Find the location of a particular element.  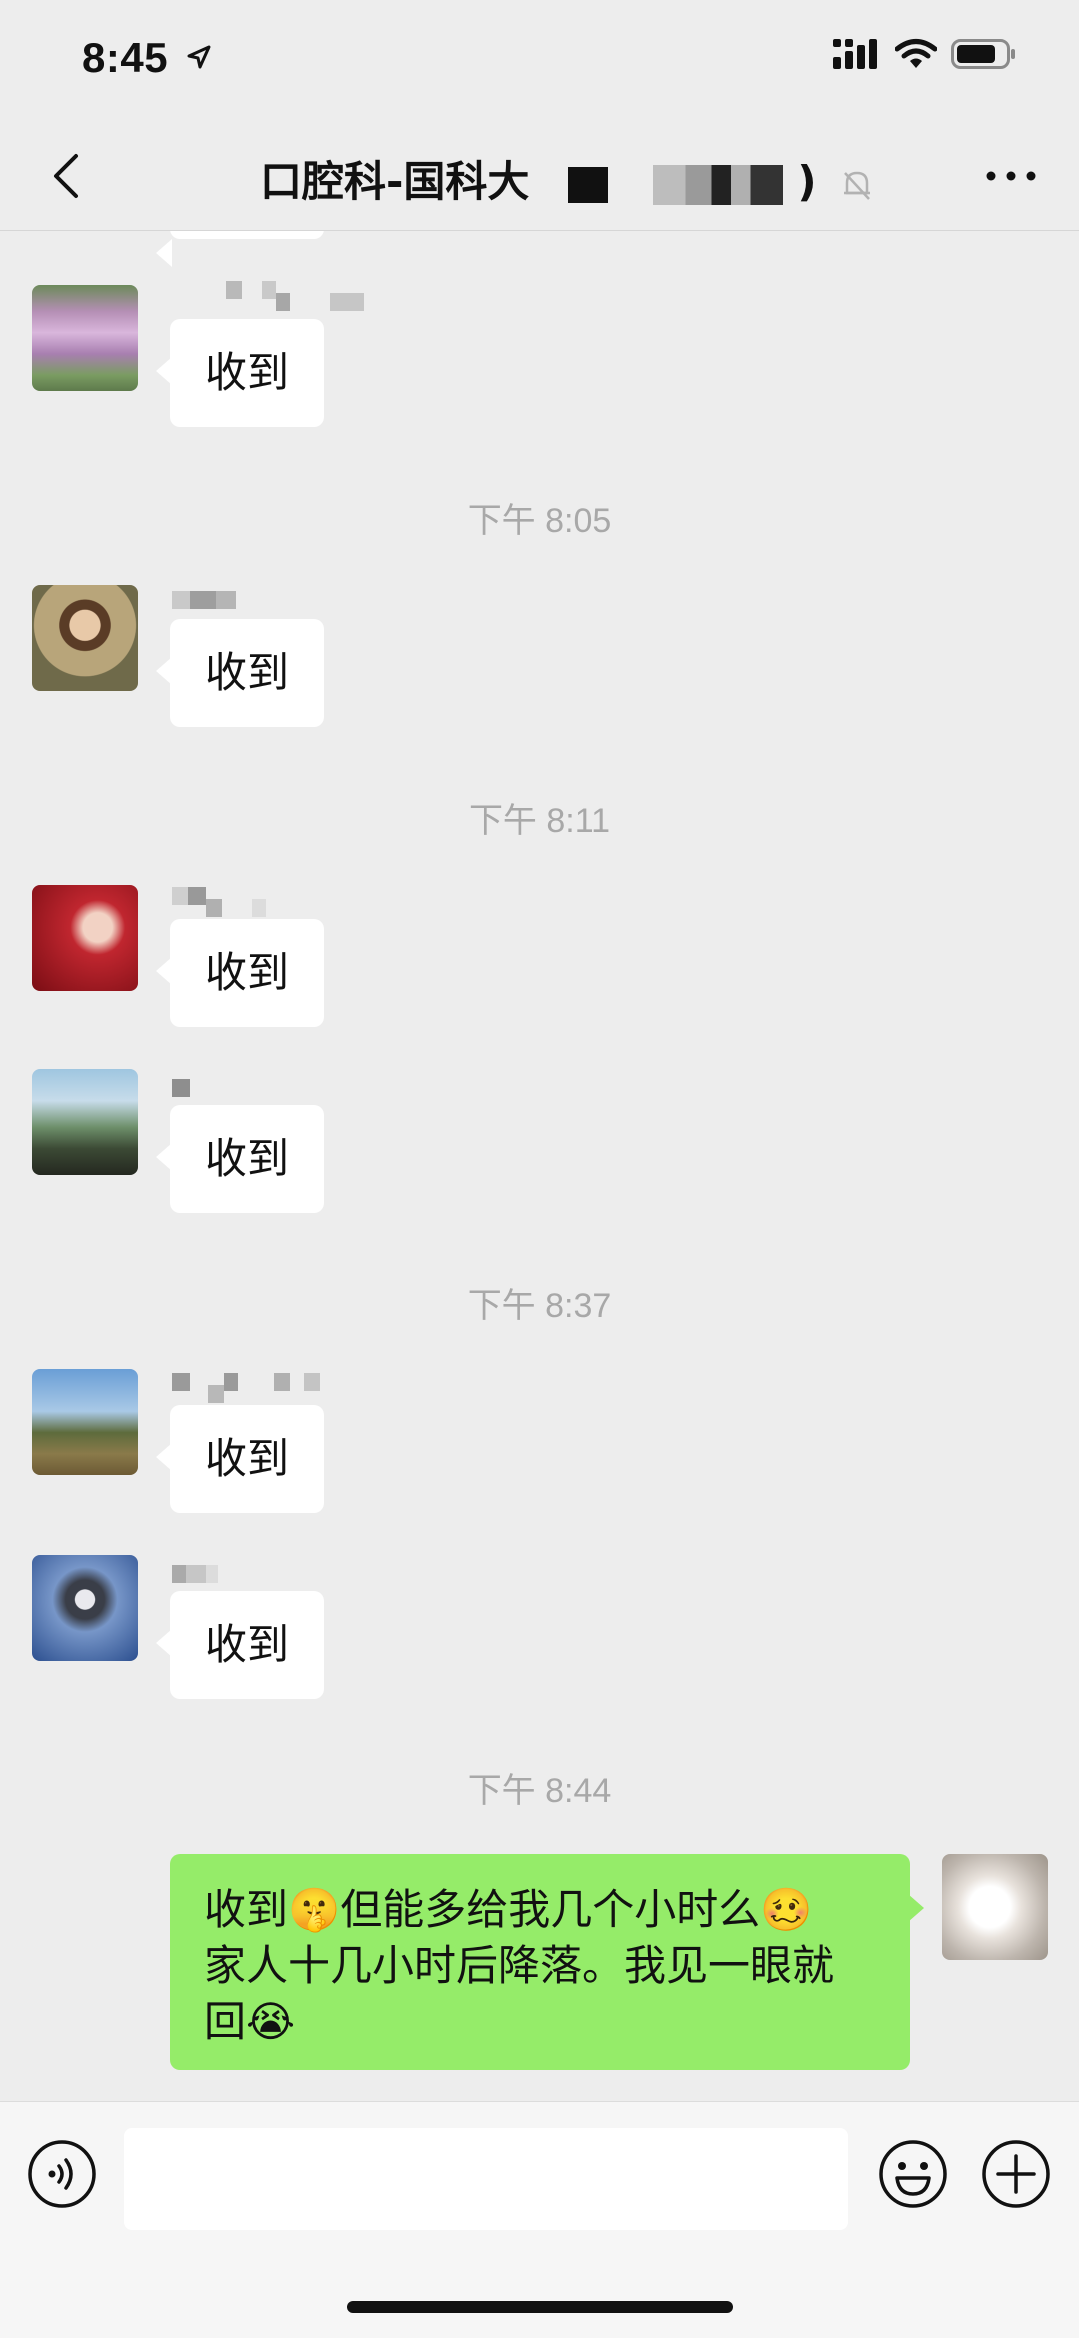

emoji-icon is located at coordinates (913, 2174).